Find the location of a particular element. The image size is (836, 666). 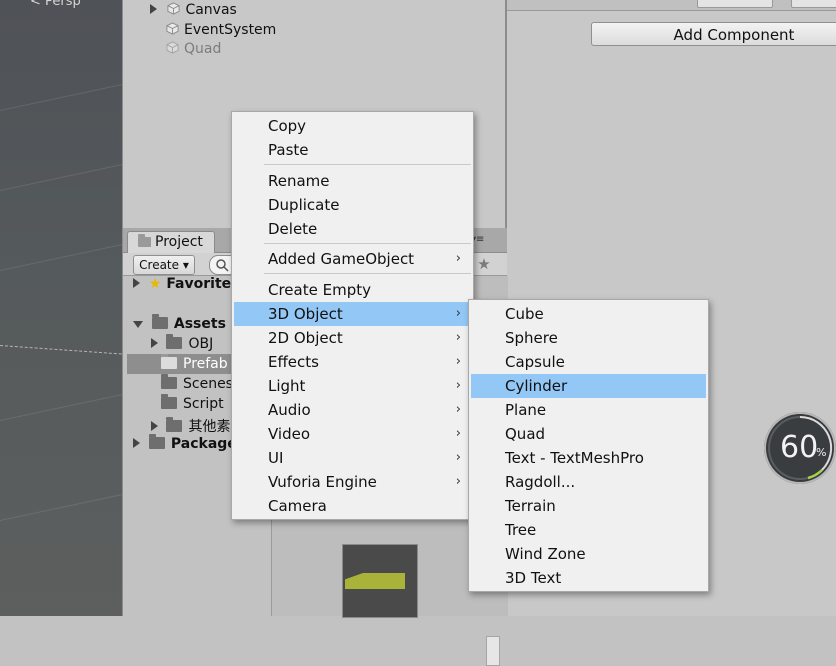

menu-item-vuforia-engine: Vuforia Engine › is located at coordinates (352, 482).